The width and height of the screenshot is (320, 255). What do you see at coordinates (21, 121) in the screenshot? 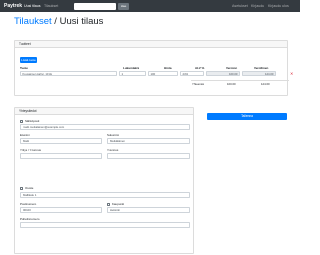
I see `email-checkbox` at bounding box center [21, 121].